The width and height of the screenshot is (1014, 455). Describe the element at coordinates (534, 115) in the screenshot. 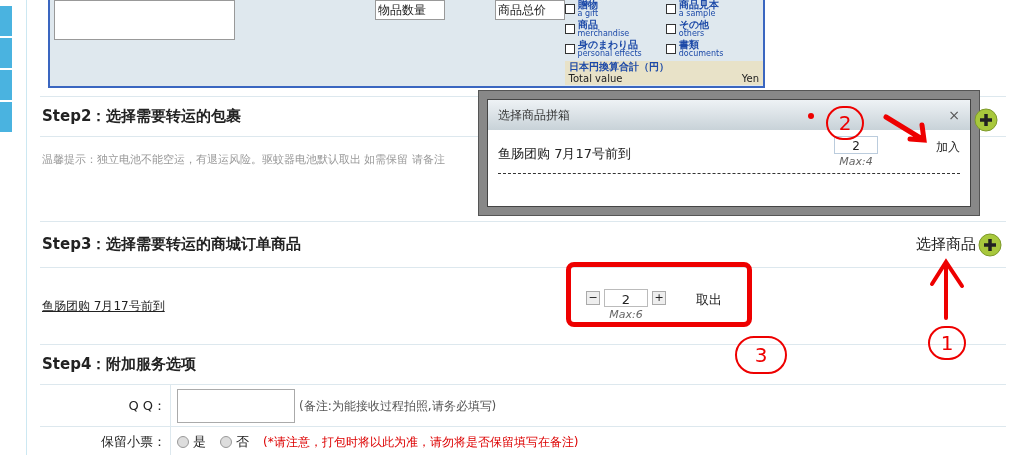

I see `dialog-title: 选择商品拼箱` at that location.